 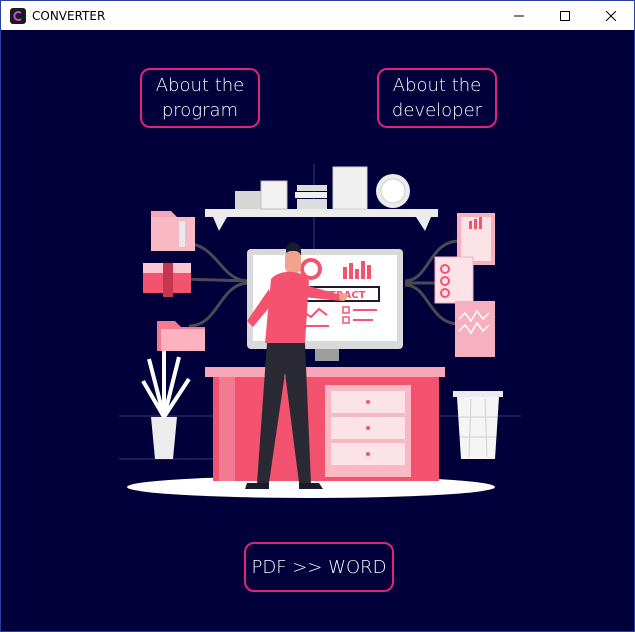 I want to click on shelf, so click(x=321, y=198).